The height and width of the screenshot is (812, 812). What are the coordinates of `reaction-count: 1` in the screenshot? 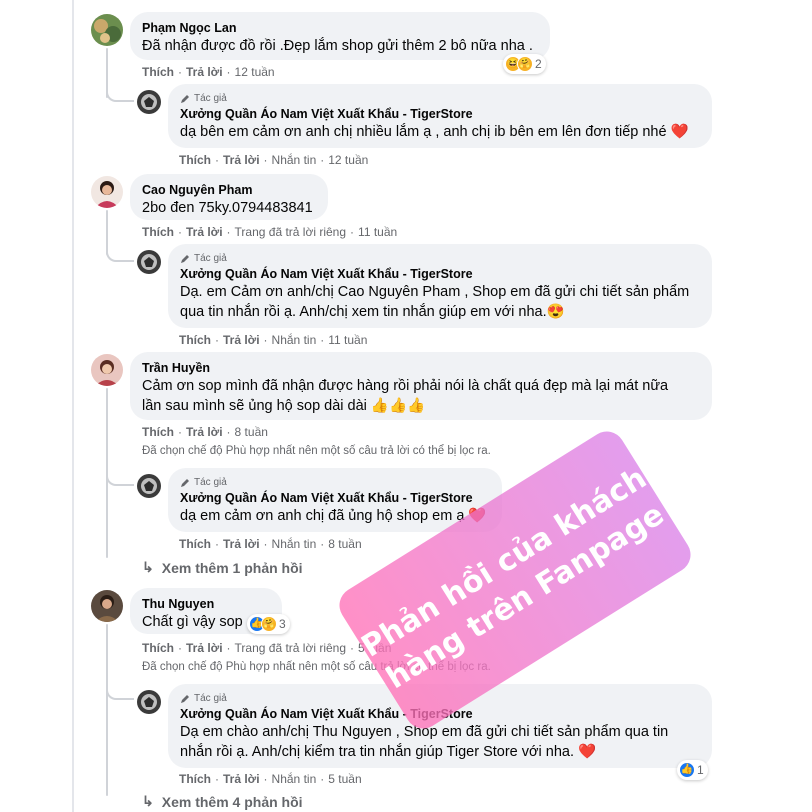 It's located at (700, 770).